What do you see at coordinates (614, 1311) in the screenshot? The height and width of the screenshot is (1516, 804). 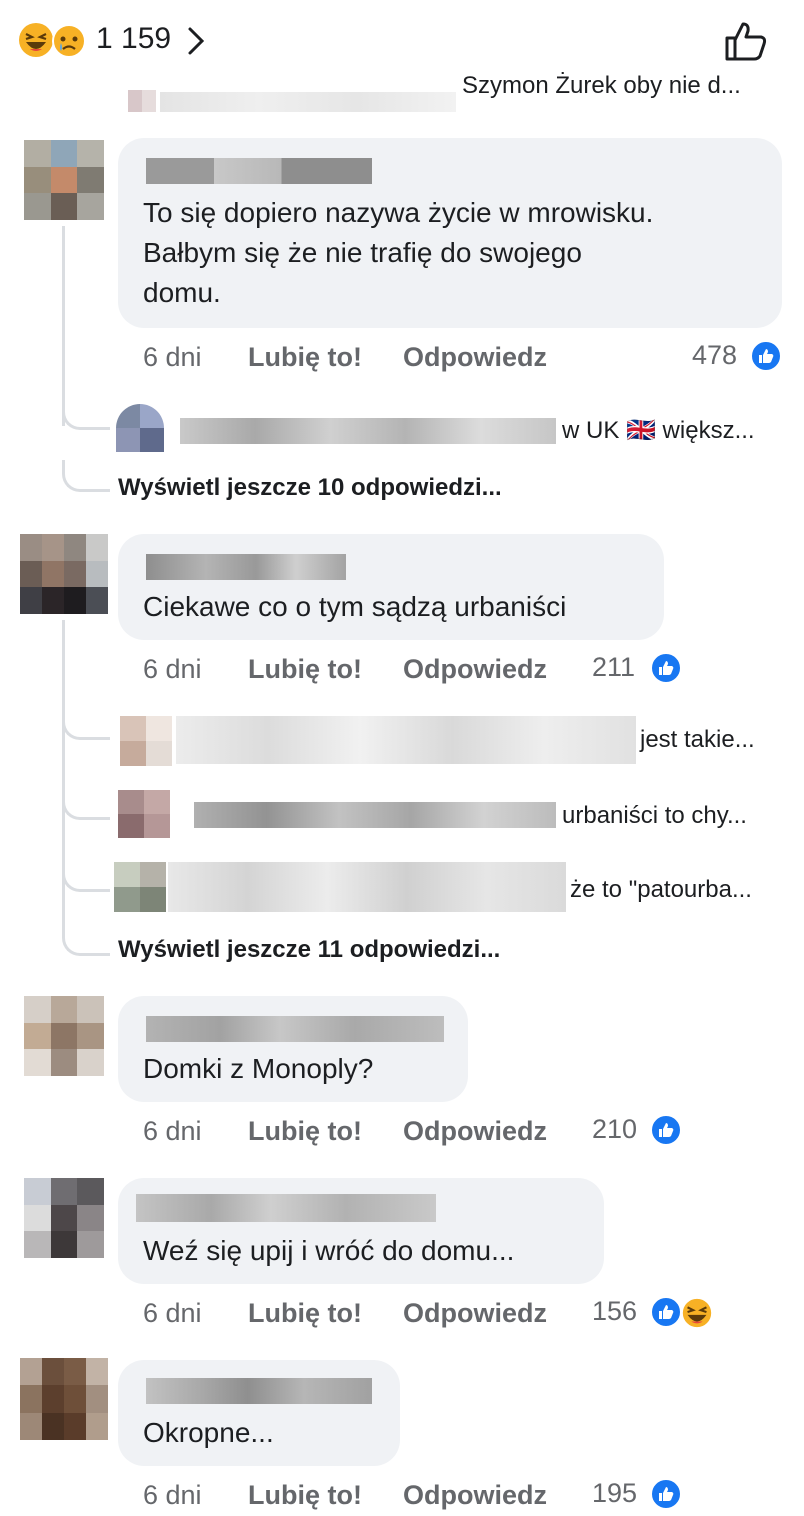 I see `reaction-count: 156` at bounding box center [614, 1311].